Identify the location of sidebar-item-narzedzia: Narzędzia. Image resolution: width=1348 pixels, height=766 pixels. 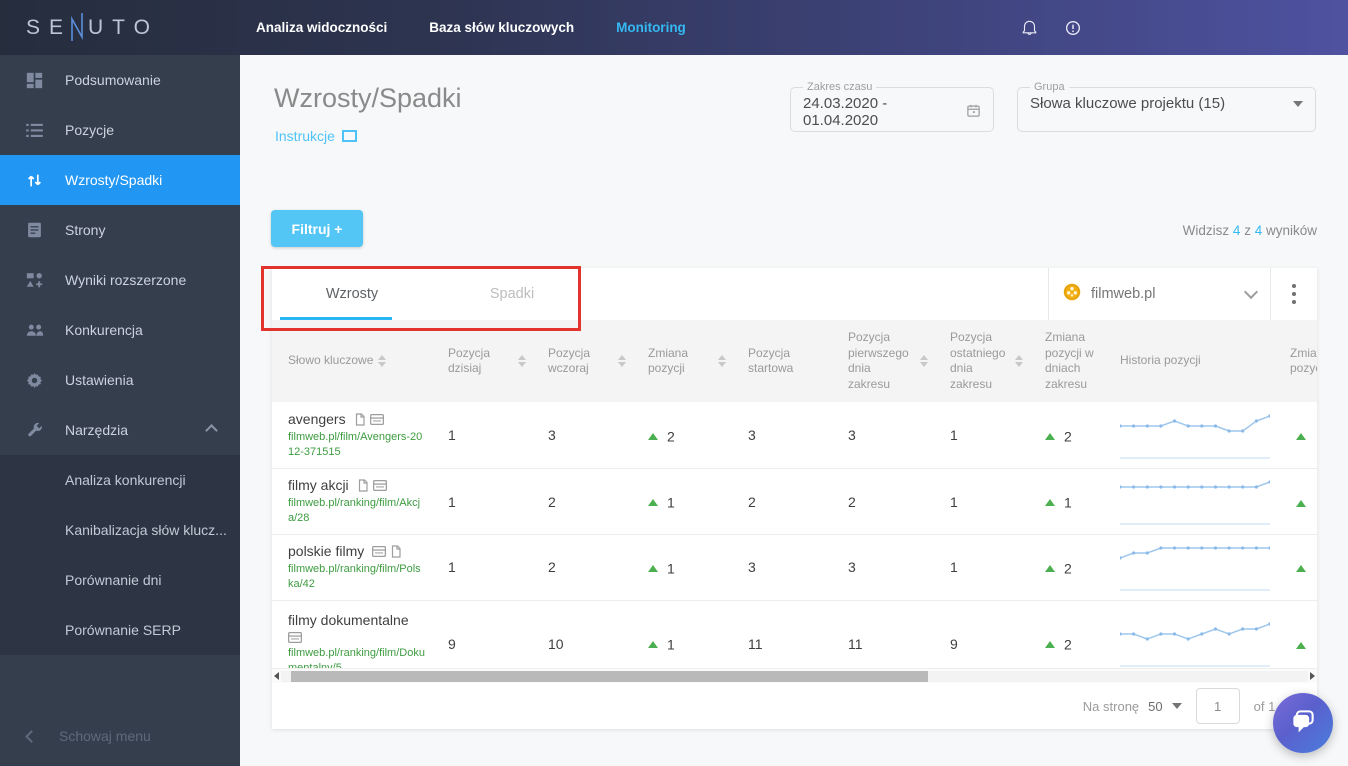
(120, 430).